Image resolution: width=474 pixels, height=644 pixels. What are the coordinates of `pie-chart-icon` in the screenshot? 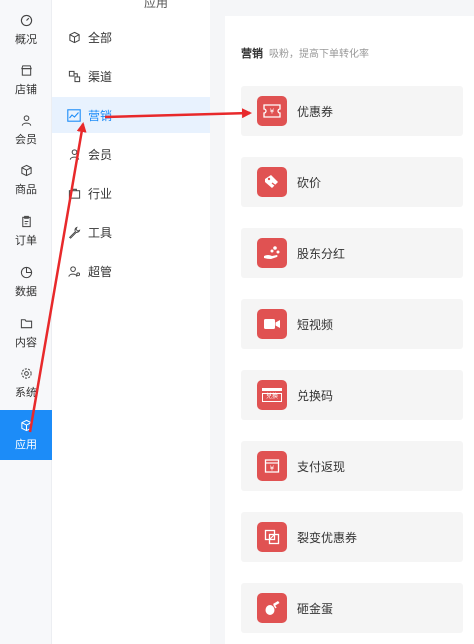 It's located at (26, 272).